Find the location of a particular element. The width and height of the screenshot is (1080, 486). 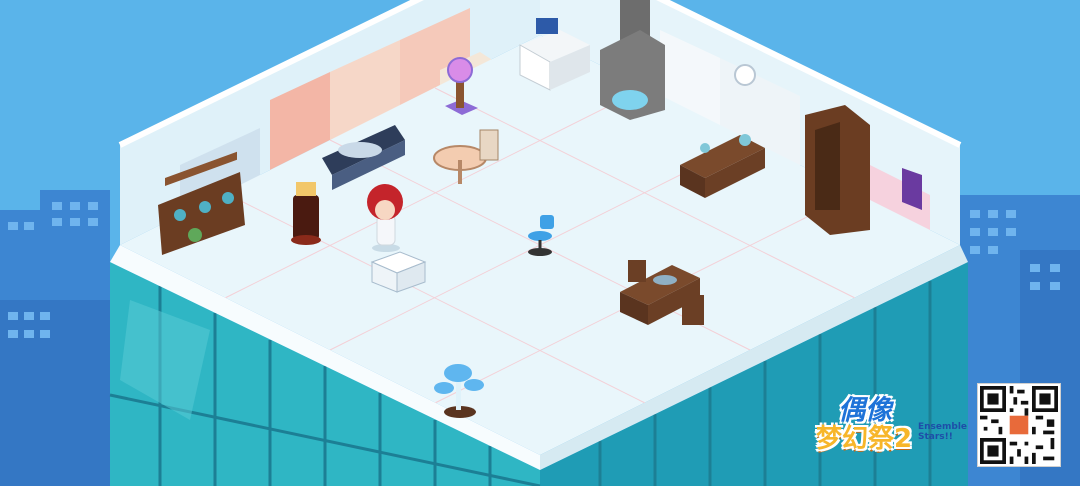

logo-english: Ensemble Stars!! is located at coordinates (943, 432).